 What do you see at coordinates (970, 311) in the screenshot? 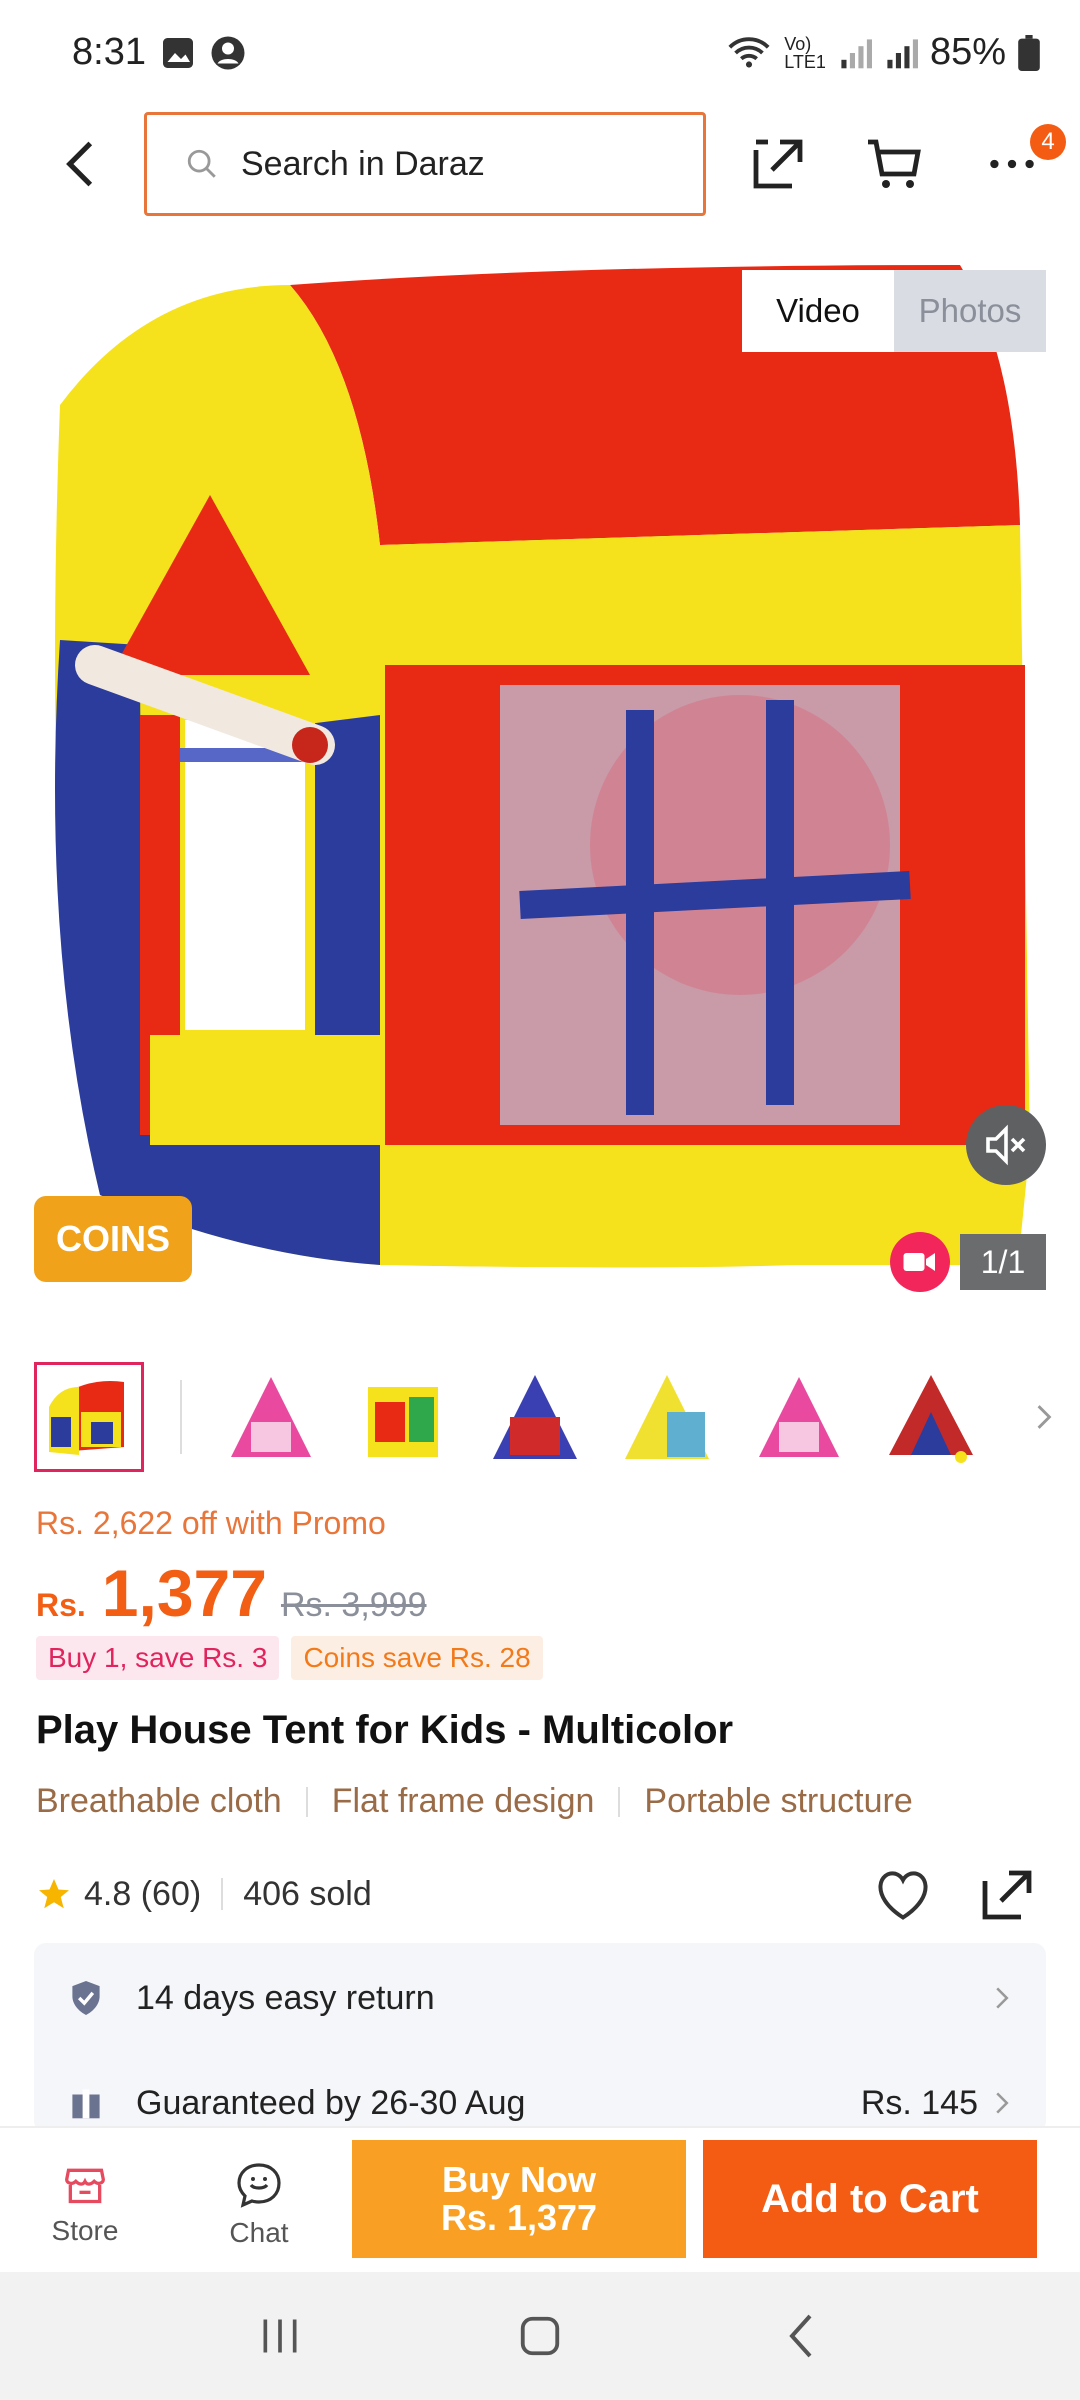
I see `tab-photos: Photos` at bounding box center [970, 311].